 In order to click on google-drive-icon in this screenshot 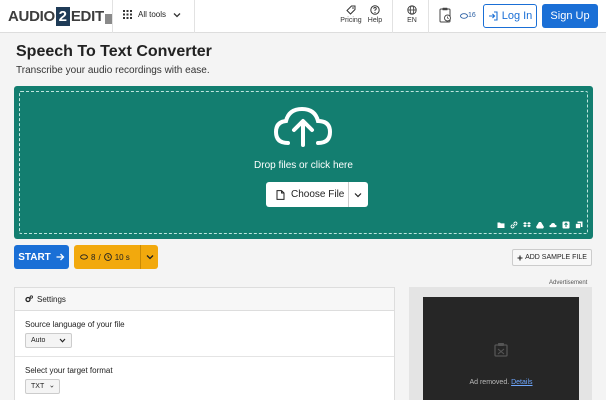, I will do `click(540, 225)`.